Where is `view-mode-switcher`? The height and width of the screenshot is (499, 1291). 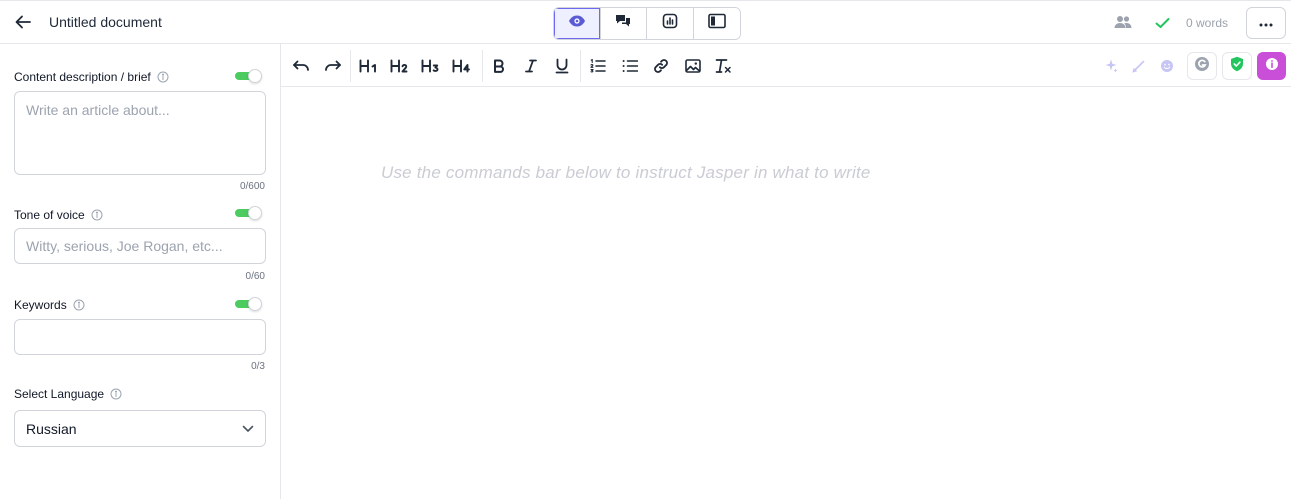
view-mode-switcher is located at coordinates (647, 23).